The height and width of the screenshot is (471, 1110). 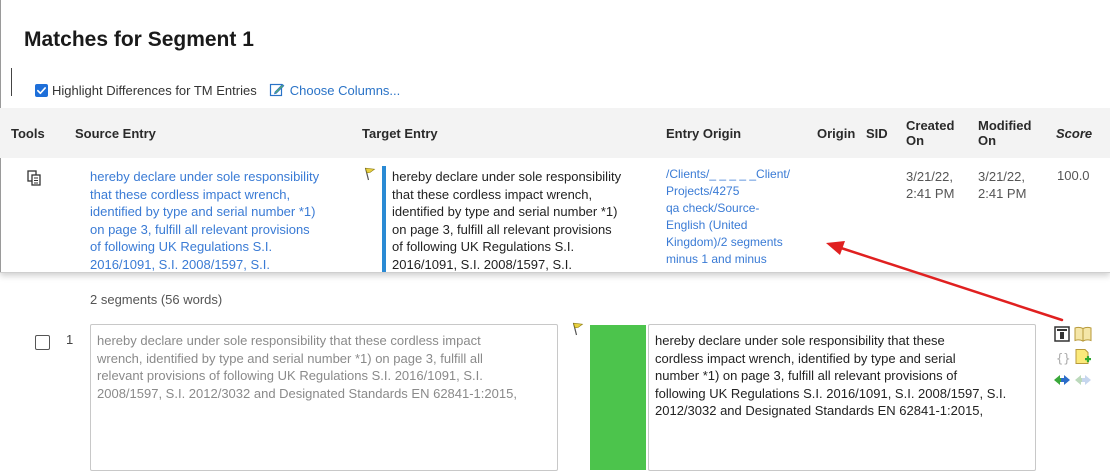 I want to click on col-created-on: Created On, so click(x=930, y=133).